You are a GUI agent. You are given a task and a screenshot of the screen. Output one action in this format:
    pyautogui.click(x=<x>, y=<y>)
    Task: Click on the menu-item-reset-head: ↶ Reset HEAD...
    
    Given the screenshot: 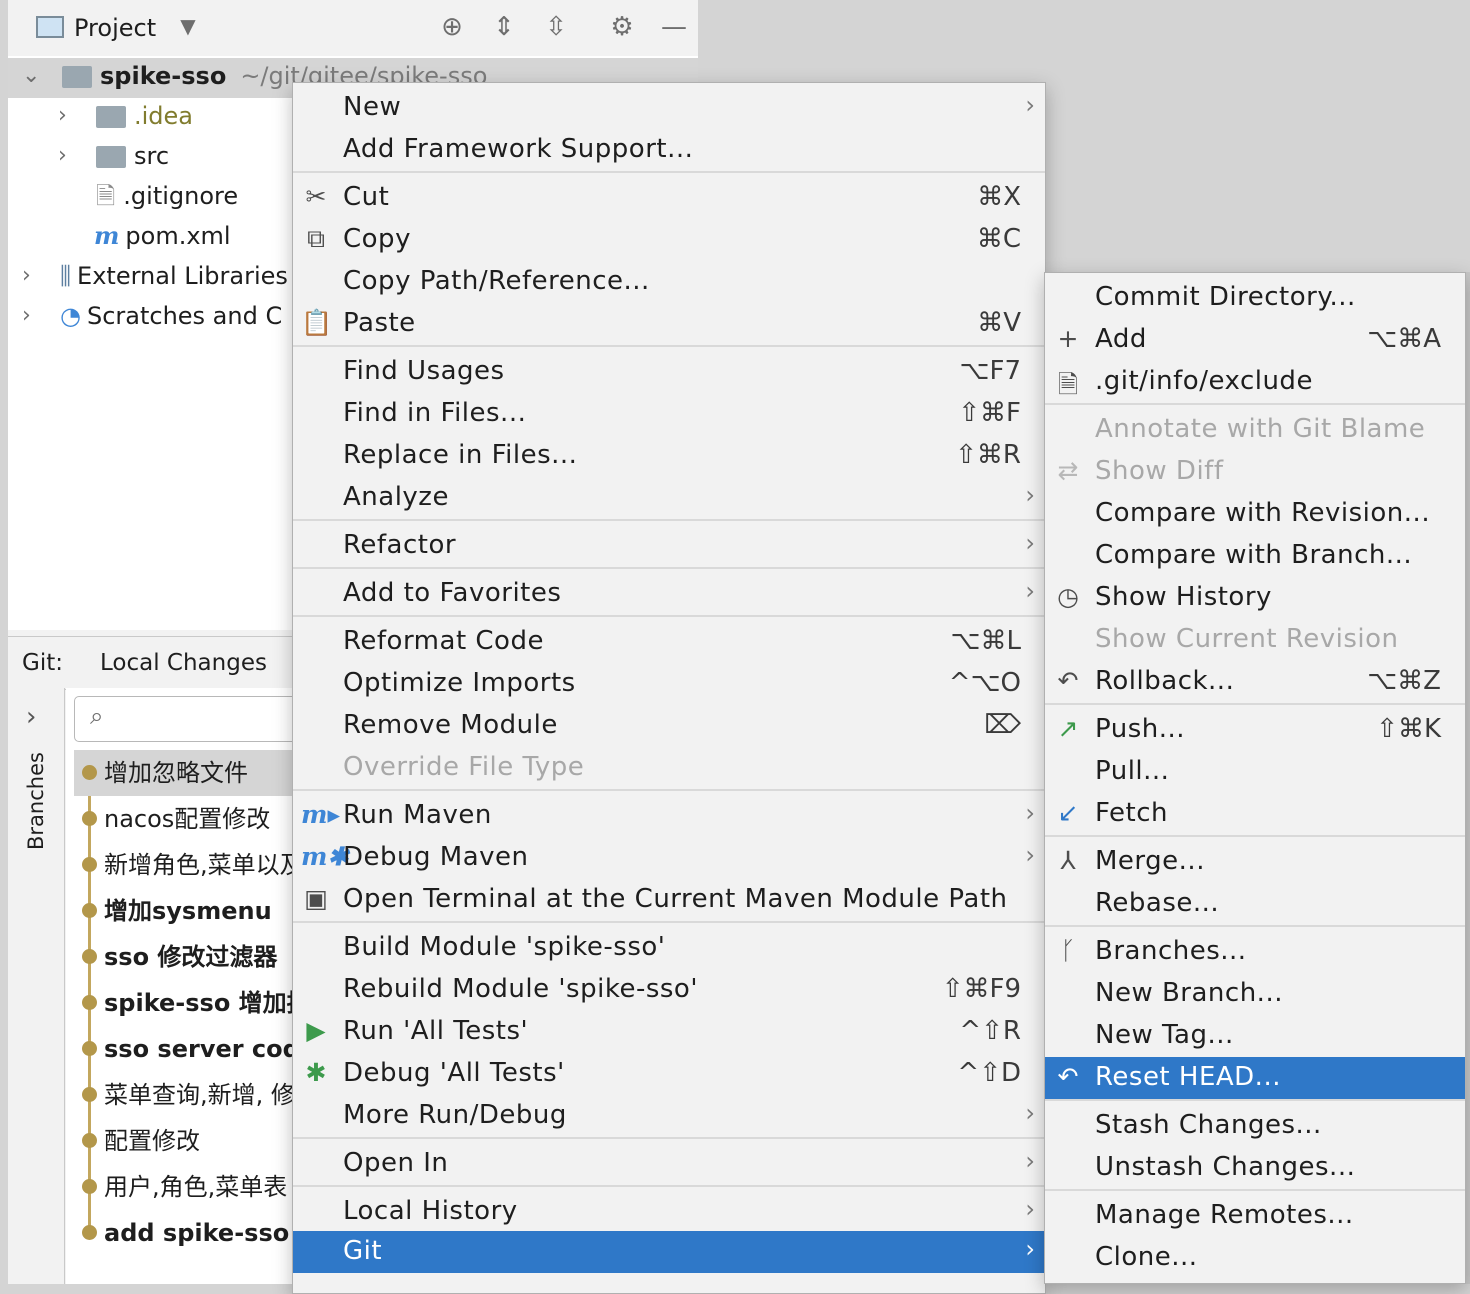 What is the action you would take?
    pyautogui.click(x=1255, y=1078)
    